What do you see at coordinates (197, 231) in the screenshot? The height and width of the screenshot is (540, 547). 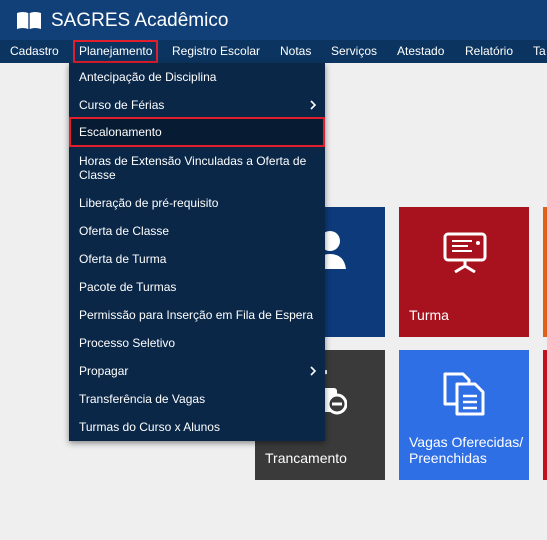 I see `dropdown-item-oferta-classe: Oferta de Classe` at bounding box center [197, 231].